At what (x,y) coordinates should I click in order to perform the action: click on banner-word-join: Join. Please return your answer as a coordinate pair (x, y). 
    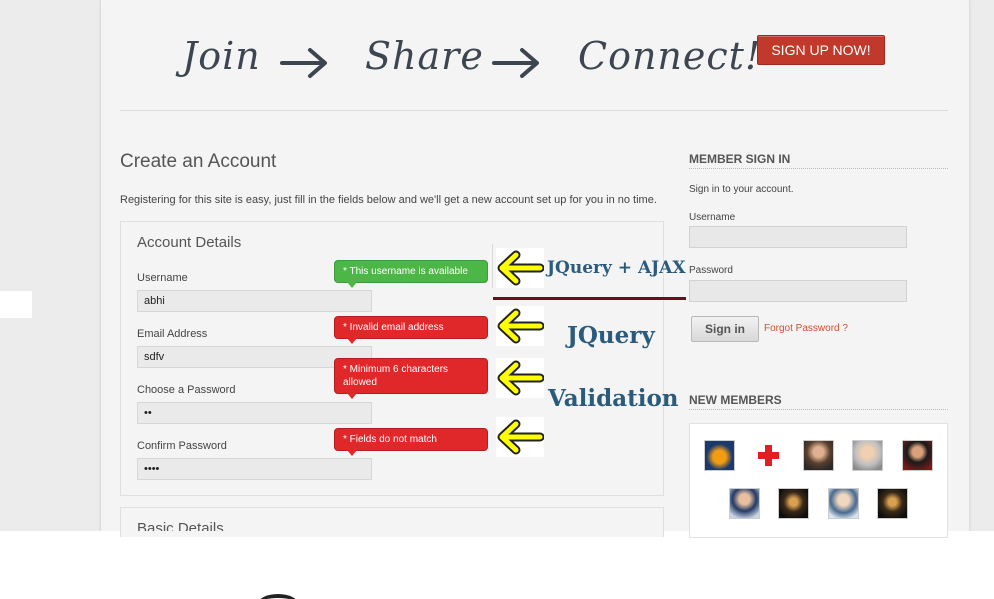
    Looking at the image, I should click on (221, 56).